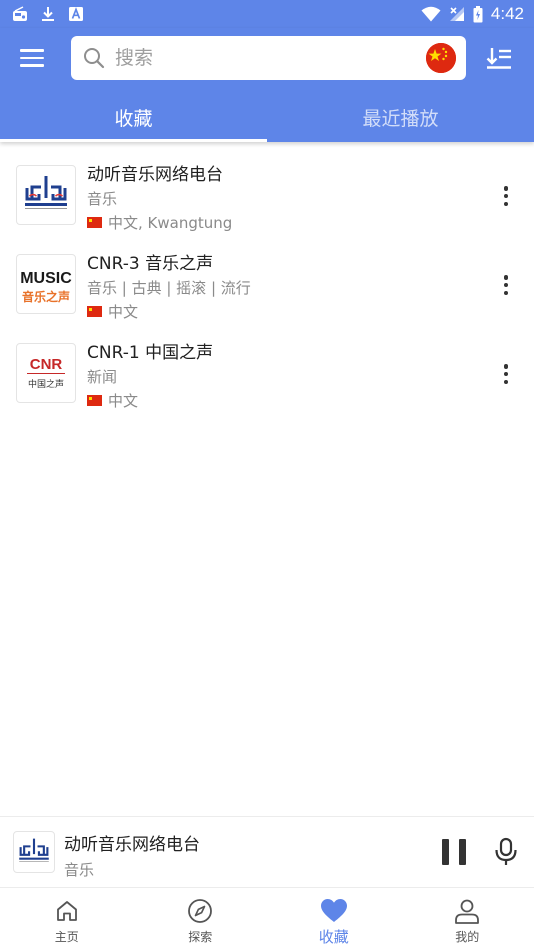  What do you see at coordinates (457, 14) in the screenshot?
I see `signal-icon` at bounding box center [457, 14].